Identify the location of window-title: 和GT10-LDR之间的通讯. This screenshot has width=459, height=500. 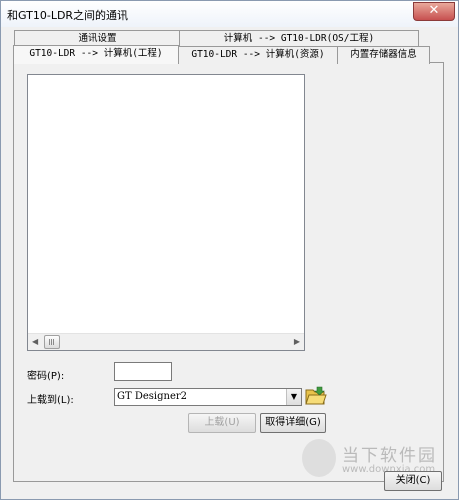
(68, 15).